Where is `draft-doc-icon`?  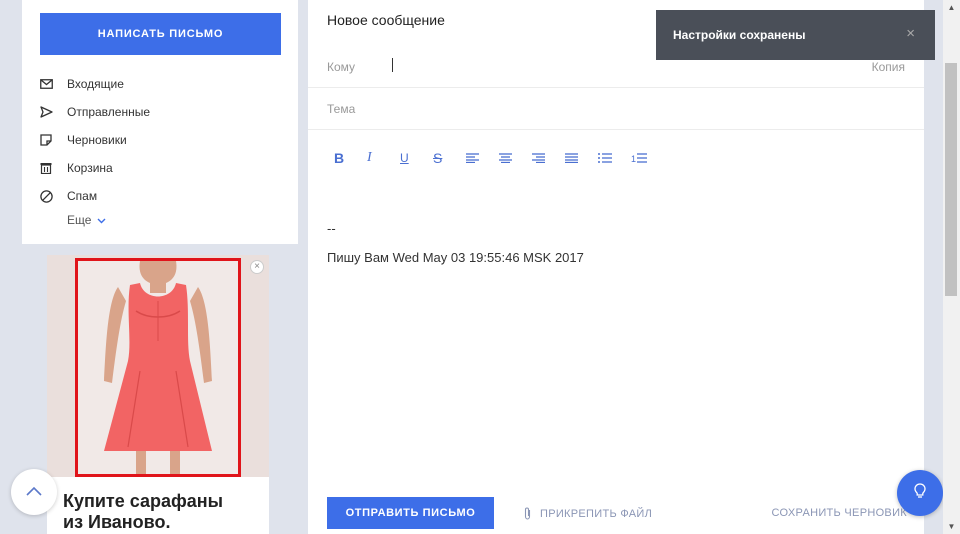
draft-doc-icon is located at coordinates (46, 140).